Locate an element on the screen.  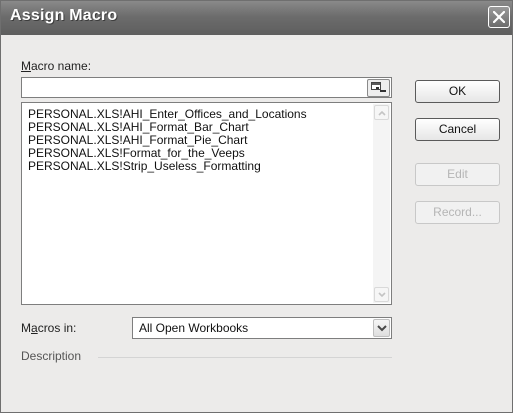
edit-button: Edit is located at coordinates (457, 174).